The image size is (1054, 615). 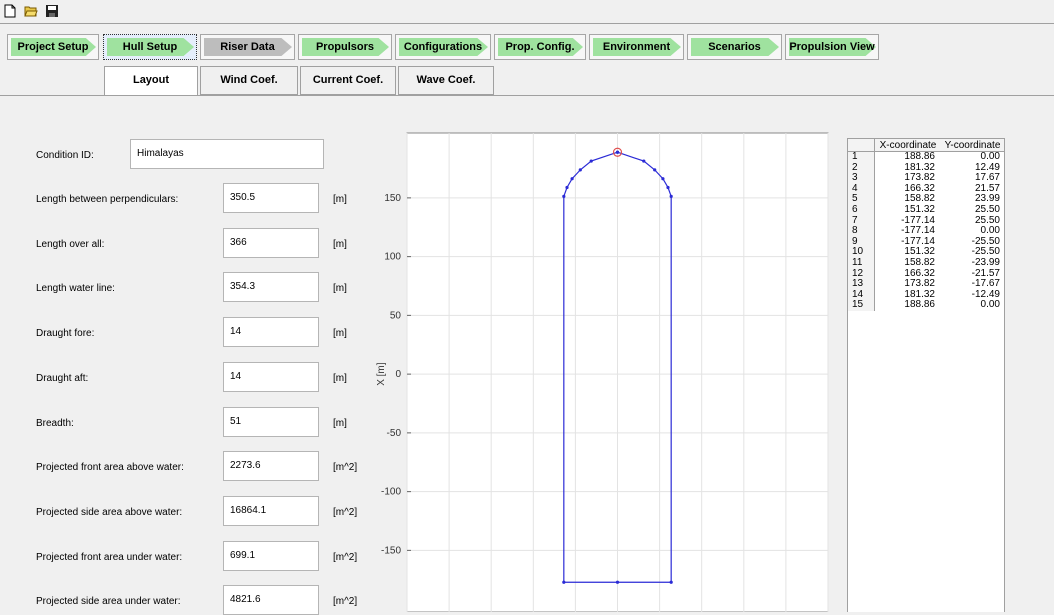 I want to click on y-tick-label: 50, so click(x=396, y=315).